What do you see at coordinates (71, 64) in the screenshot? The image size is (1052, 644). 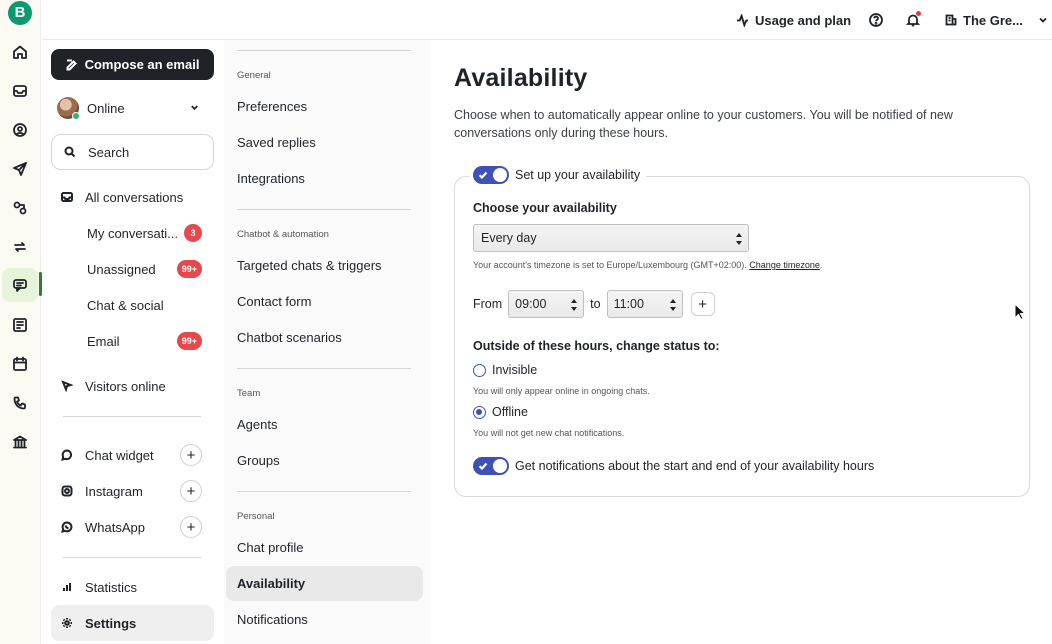 I see `edit-icon` at bounding box center [71, 64].